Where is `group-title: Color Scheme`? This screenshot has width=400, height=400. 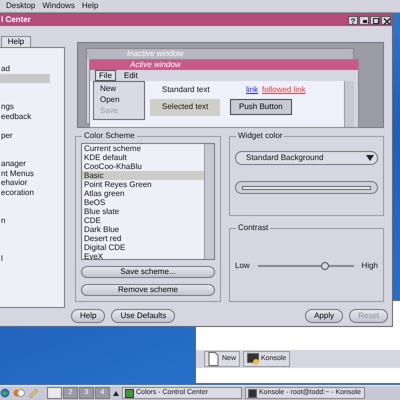
group-title: Color Scheme is located at coordinates (109, 136).